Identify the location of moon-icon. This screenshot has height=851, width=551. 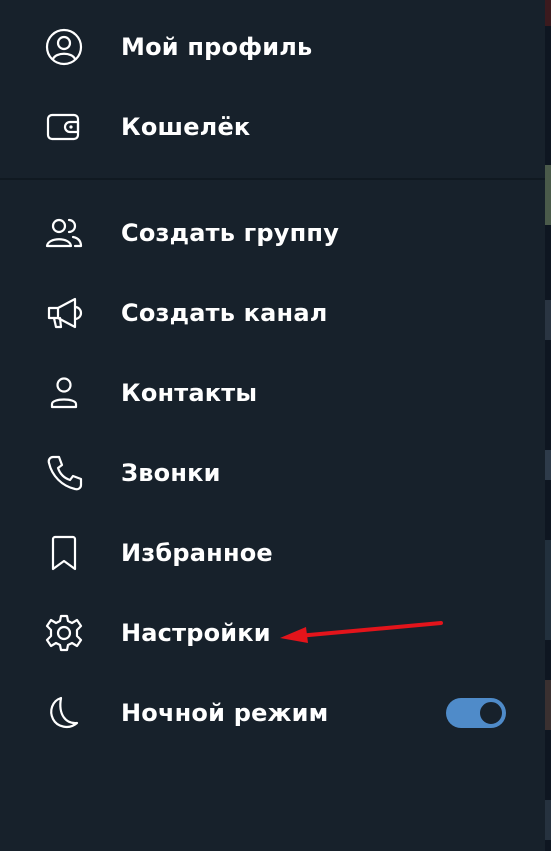
(64, 713).